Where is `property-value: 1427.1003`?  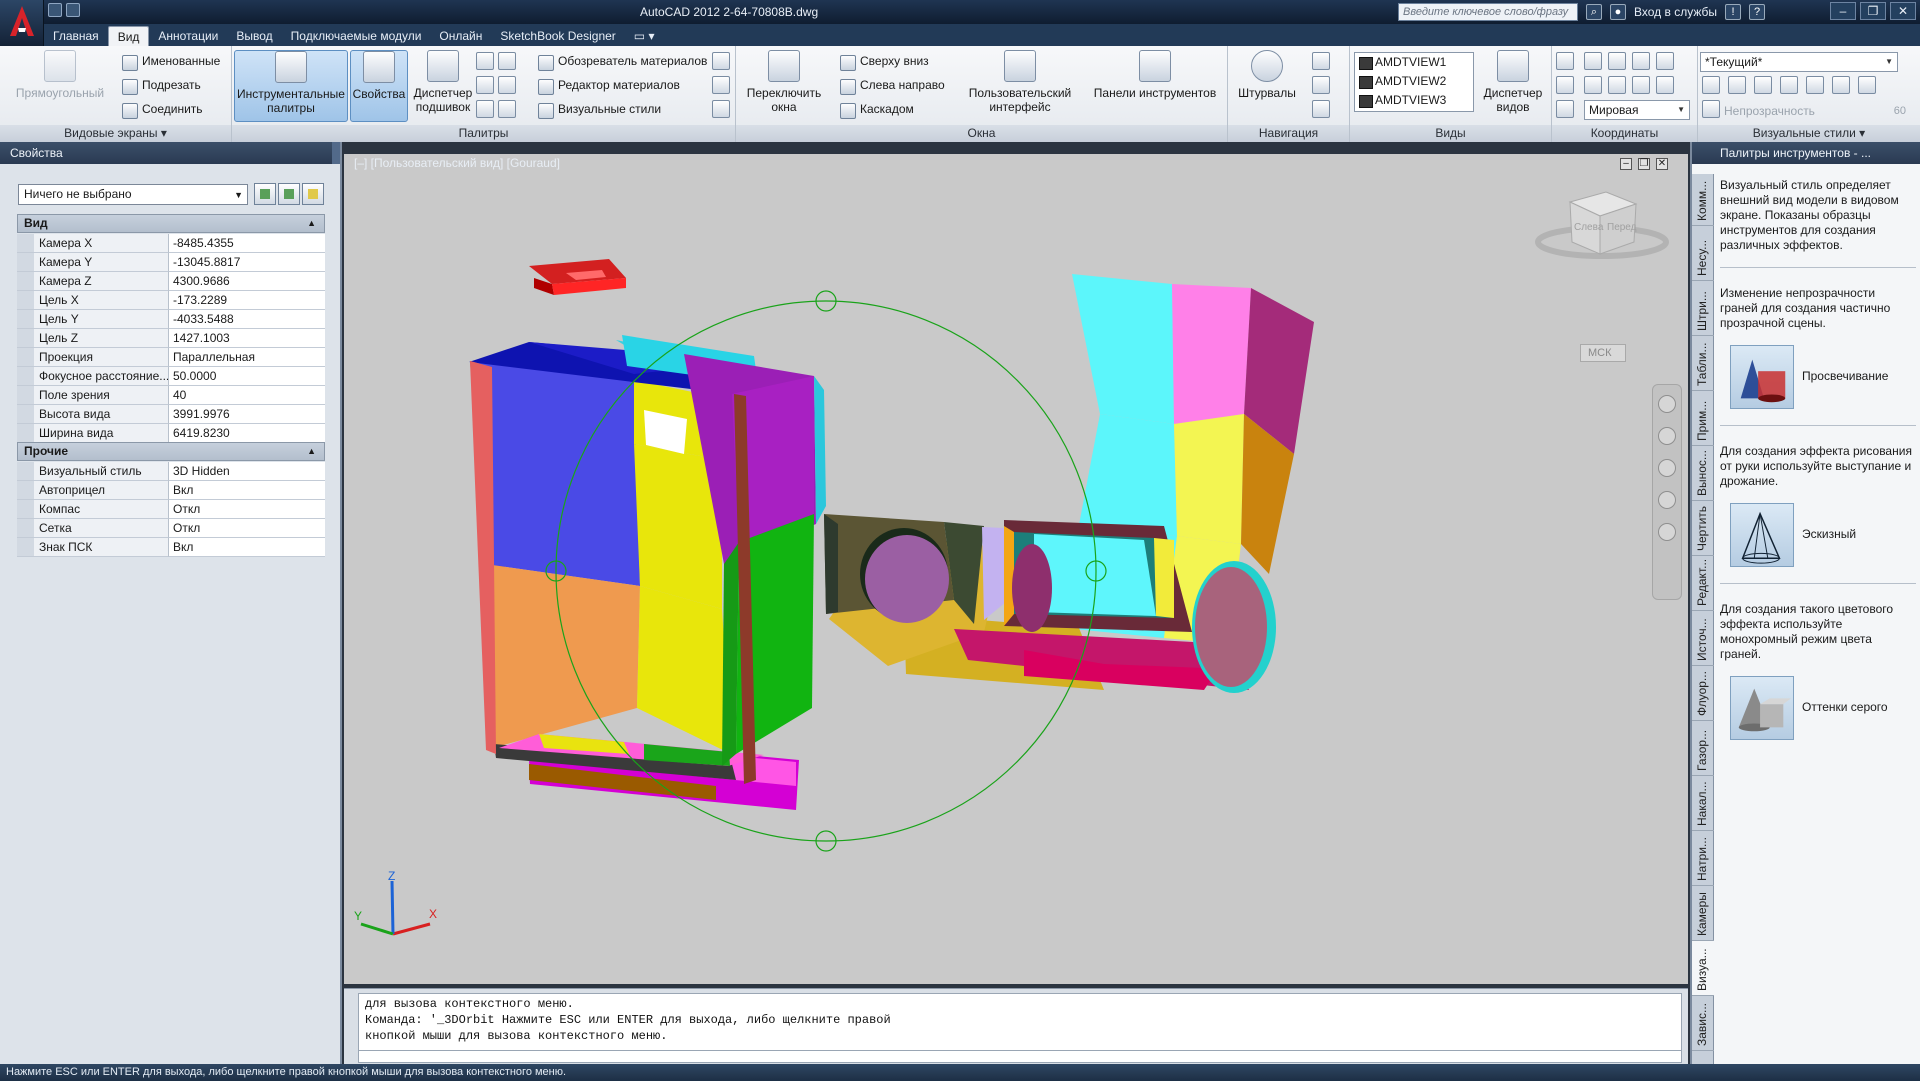
property-value: 1427.1003 is located at coordinates (247, 338).